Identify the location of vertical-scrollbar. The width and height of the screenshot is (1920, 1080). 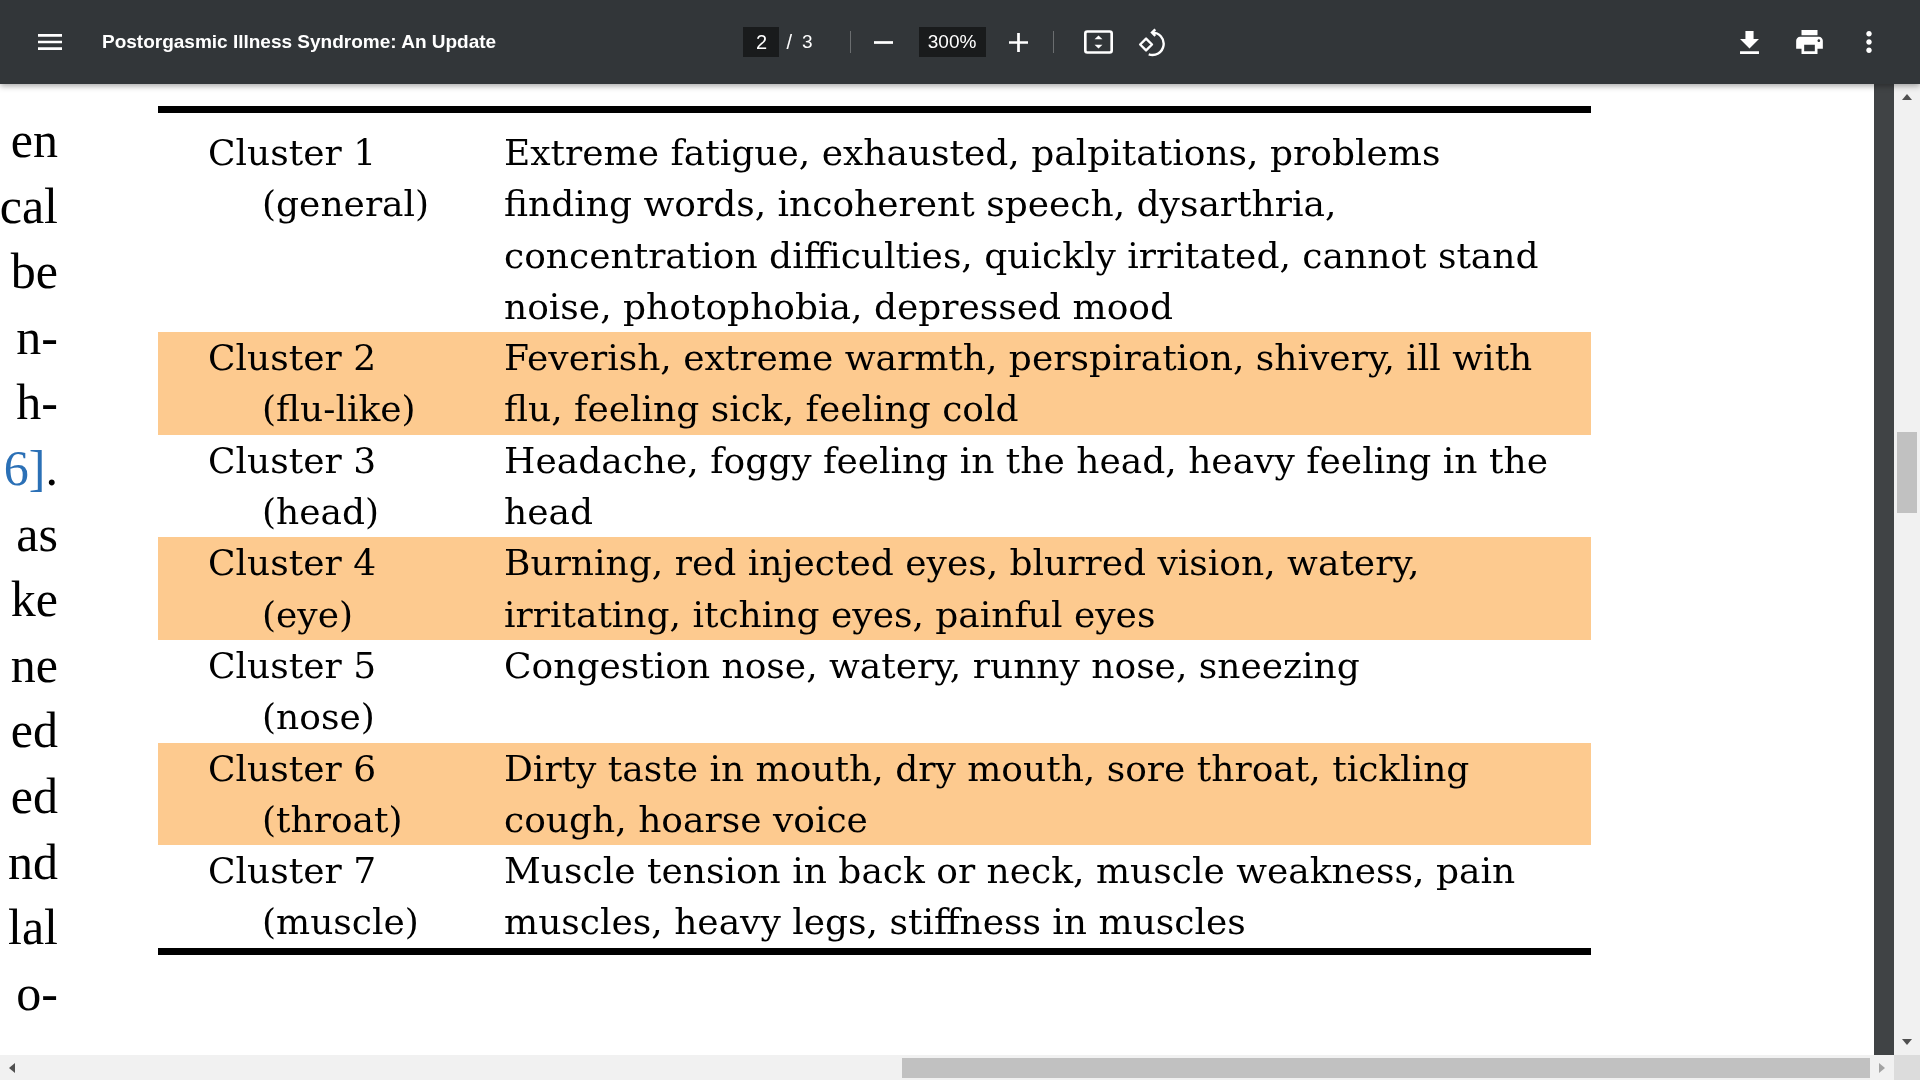
(1907, 569).